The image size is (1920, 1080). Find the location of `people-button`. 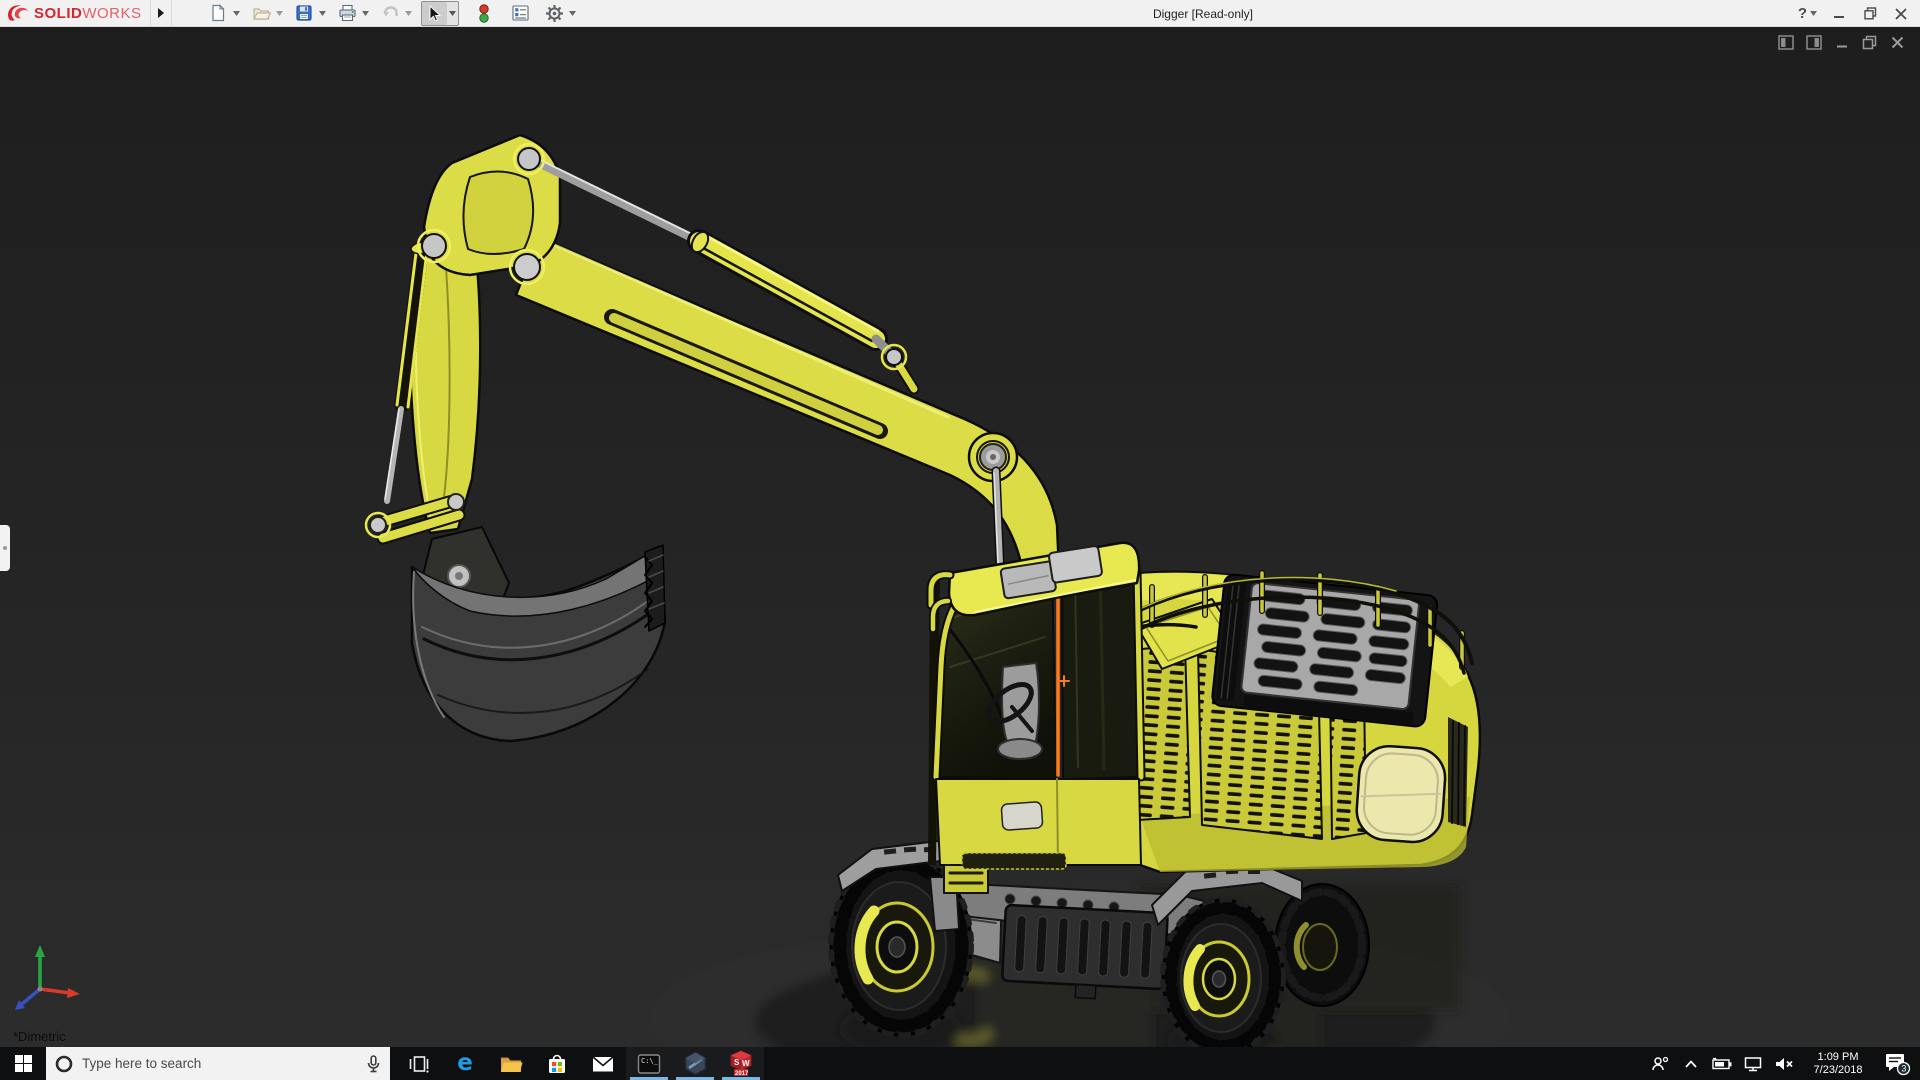

people-button is located at coordinates (1660, 1063).